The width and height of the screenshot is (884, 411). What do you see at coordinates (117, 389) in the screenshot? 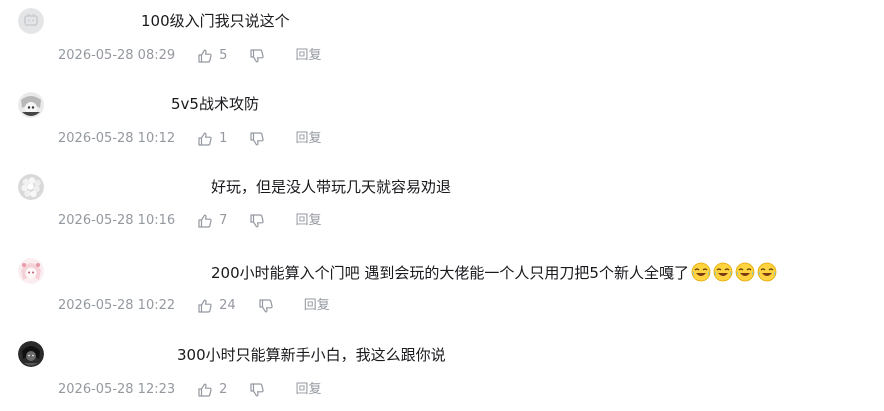
I see `timestamp: 2026-05-28 12:23` at bounding box center [117, 389].